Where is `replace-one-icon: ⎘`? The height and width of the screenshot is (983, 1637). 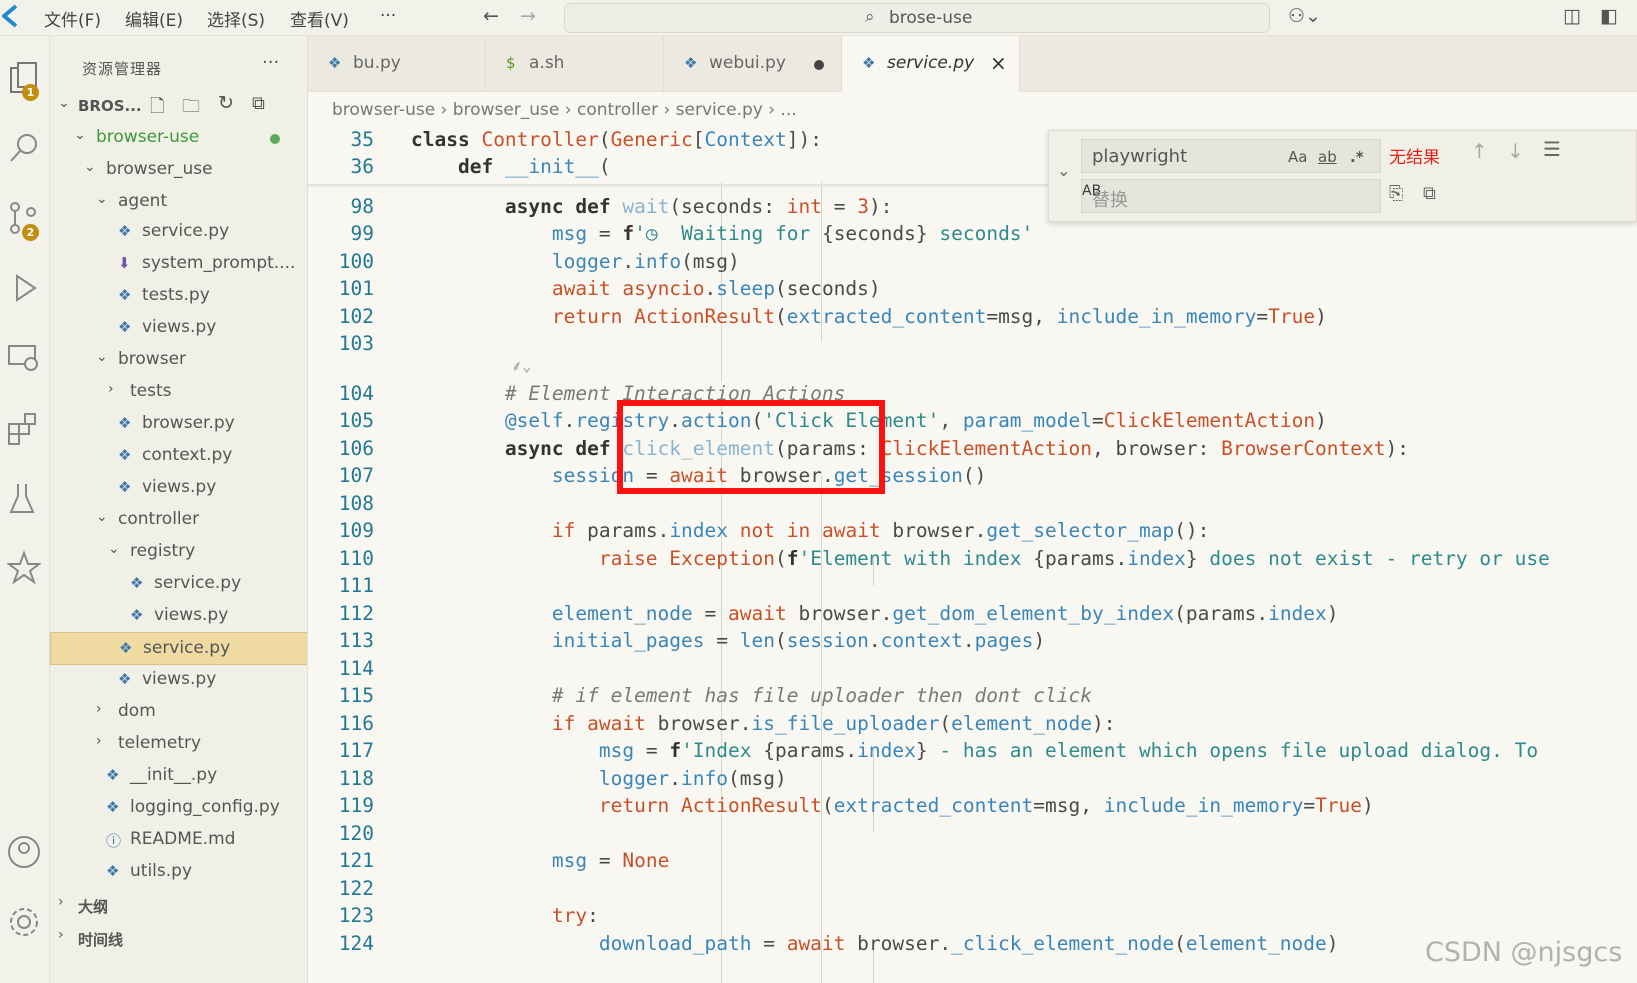
replace-one-icon: ⎘ is located at coordinates (1396, 193).